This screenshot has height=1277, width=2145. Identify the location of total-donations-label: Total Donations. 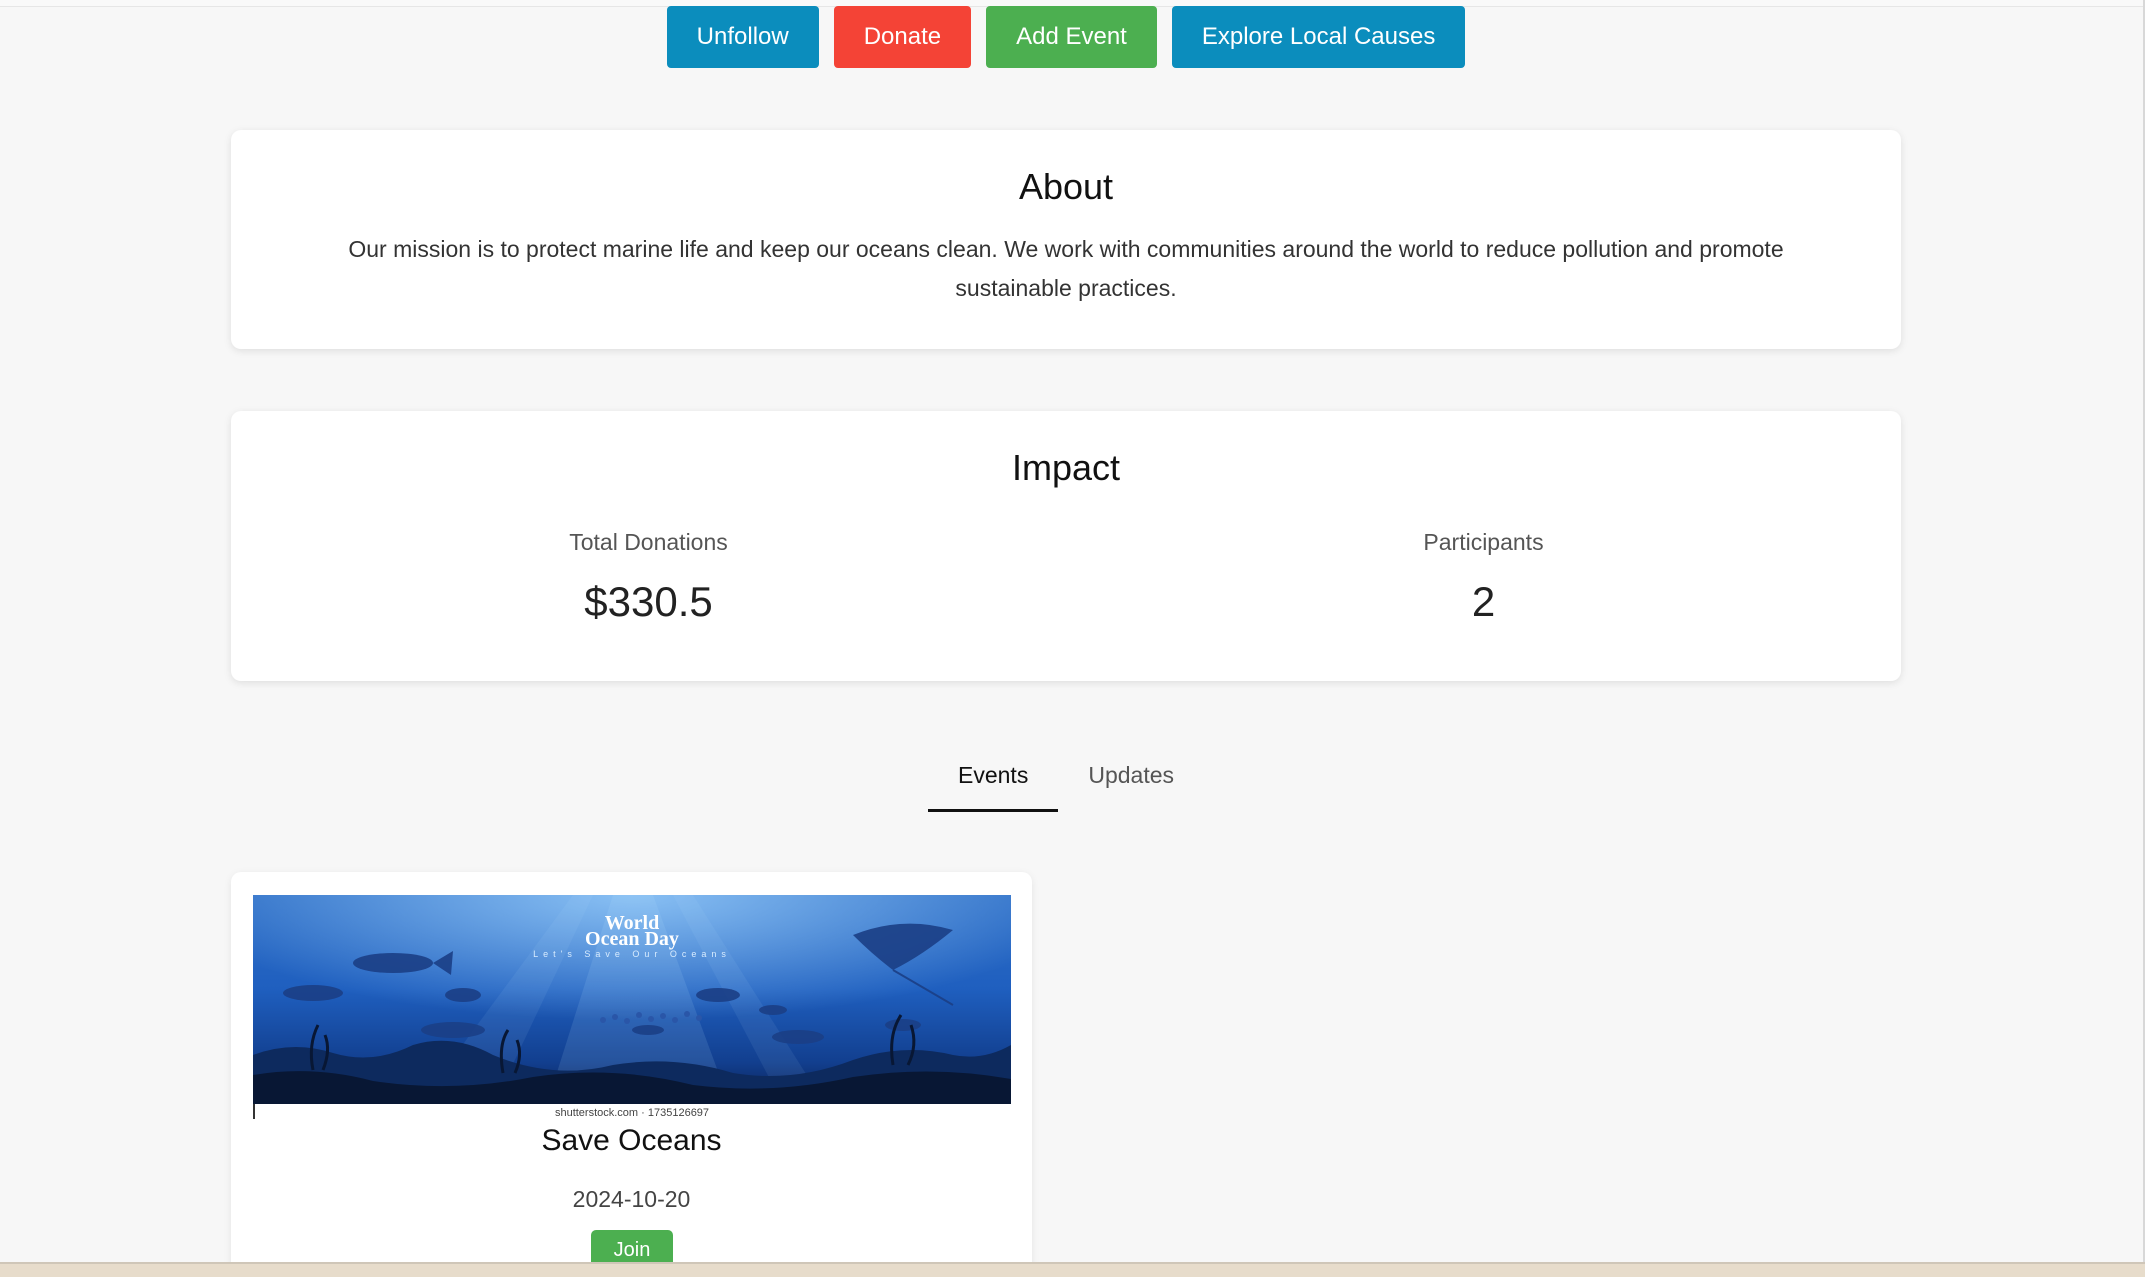
(648, 542).